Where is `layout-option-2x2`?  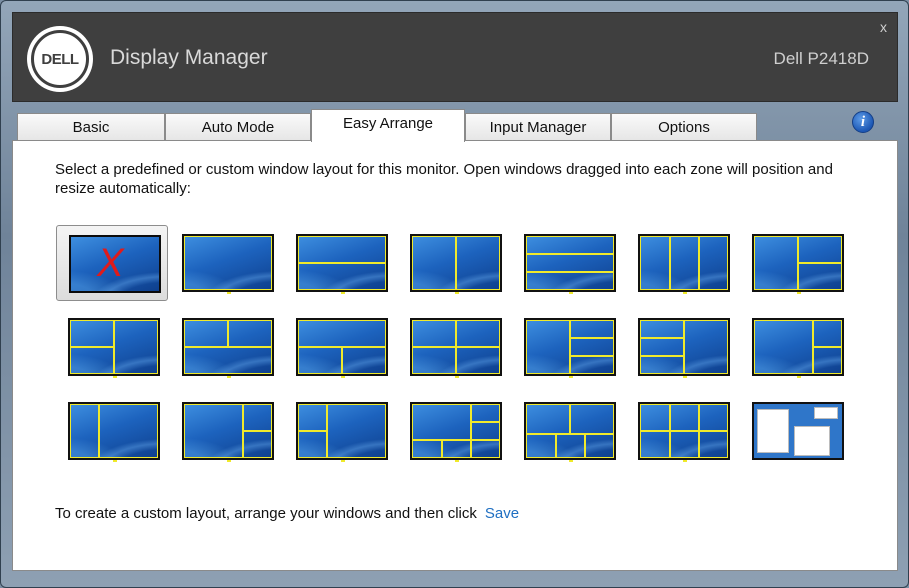 layout-option-2x2 is located at coordinates (454, 347).